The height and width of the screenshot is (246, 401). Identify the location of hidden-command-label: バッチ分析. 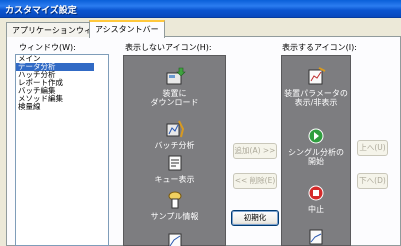
(174, 145).